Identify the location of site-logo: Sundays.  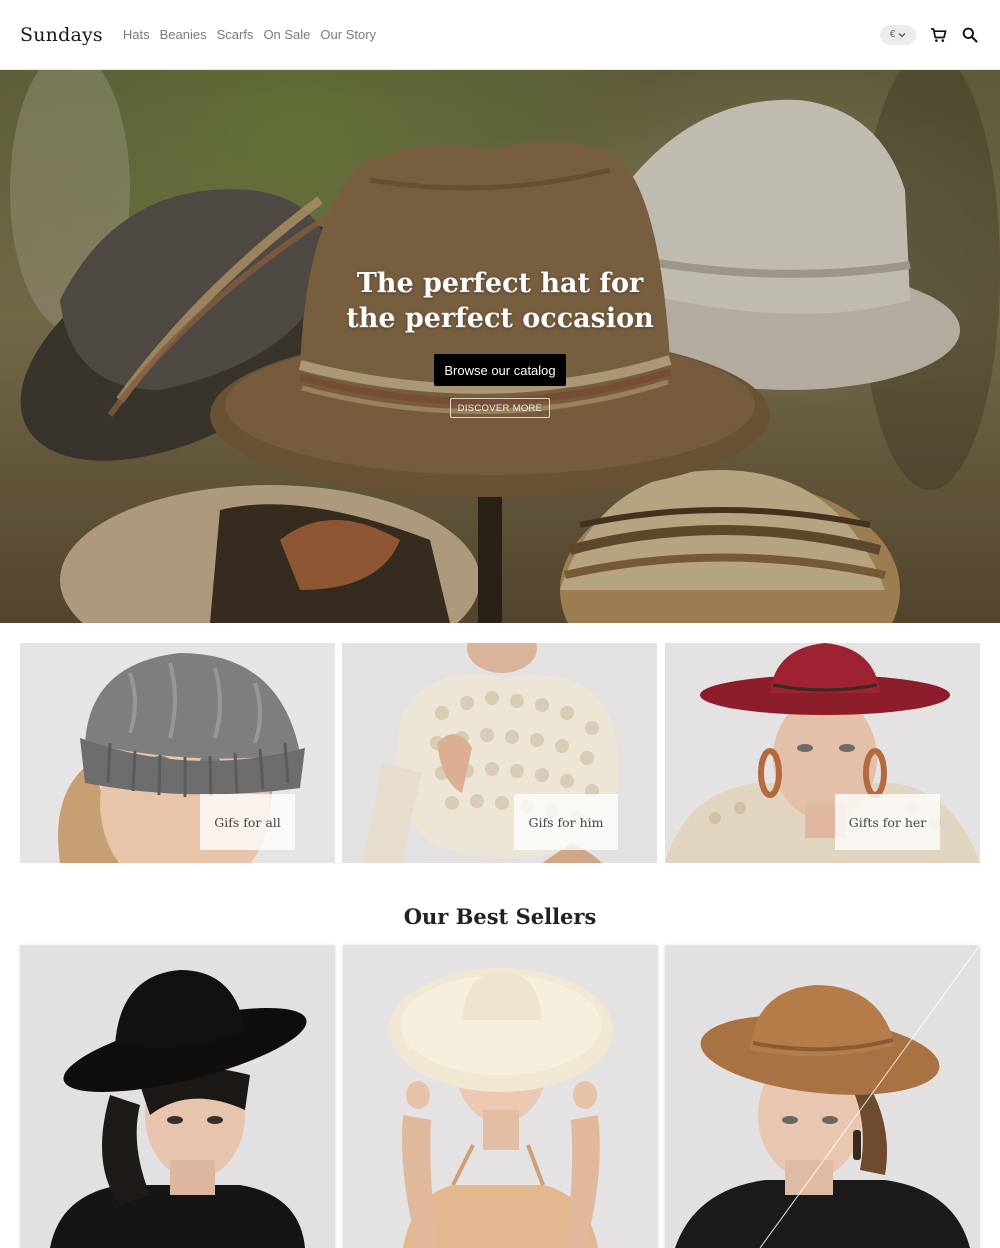
(61, 35).